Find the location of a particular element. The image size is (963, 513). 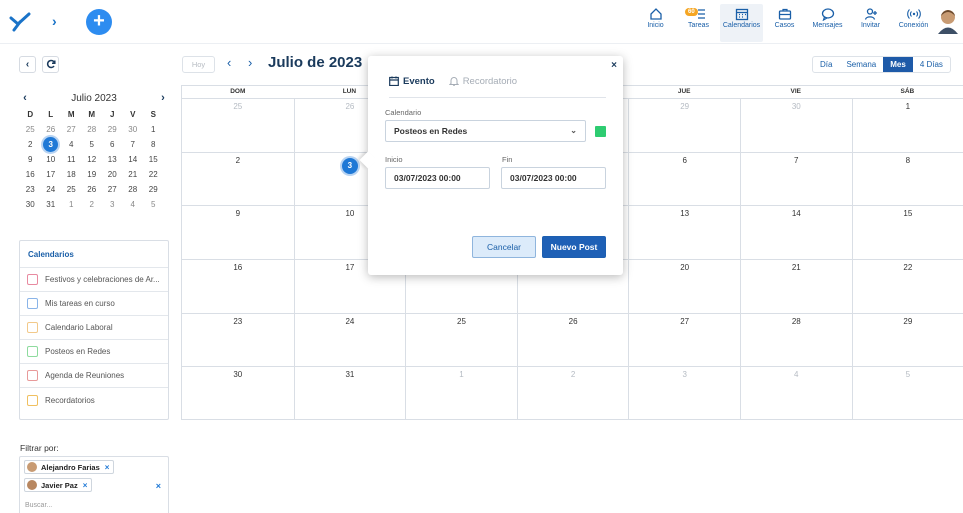

mini-day: 2 is located at coordinates (30, 144).